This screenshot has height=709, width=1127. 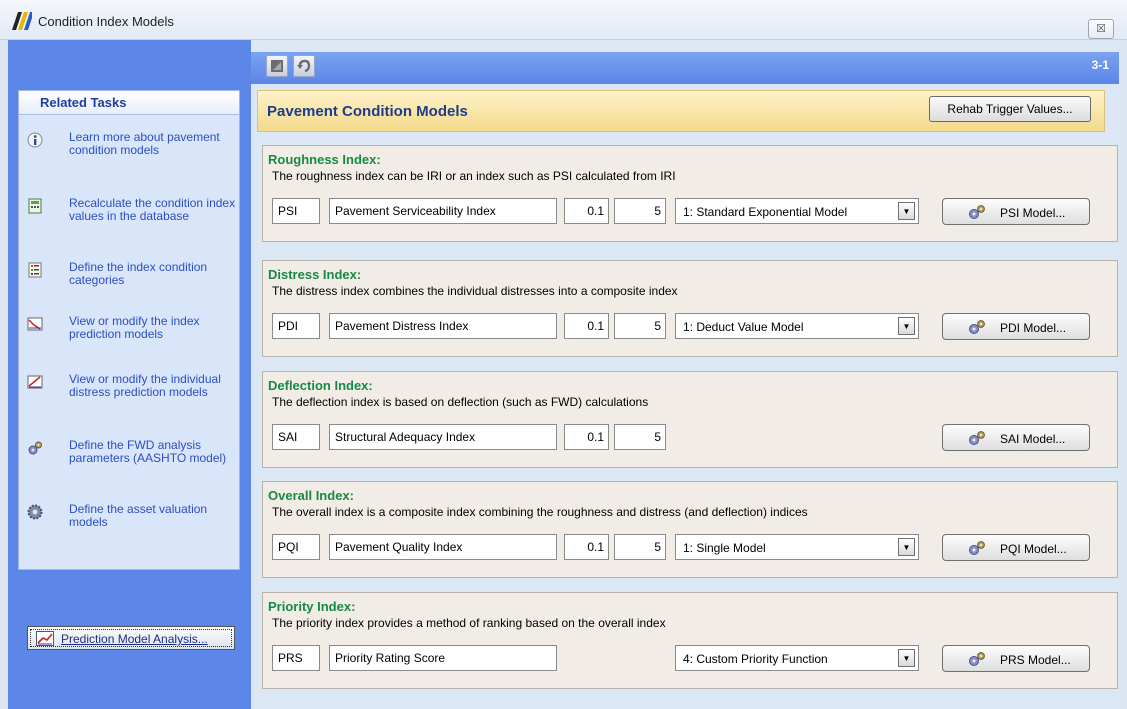 I want to click on group-title: Overall Index:, so click(x=311, y=495).